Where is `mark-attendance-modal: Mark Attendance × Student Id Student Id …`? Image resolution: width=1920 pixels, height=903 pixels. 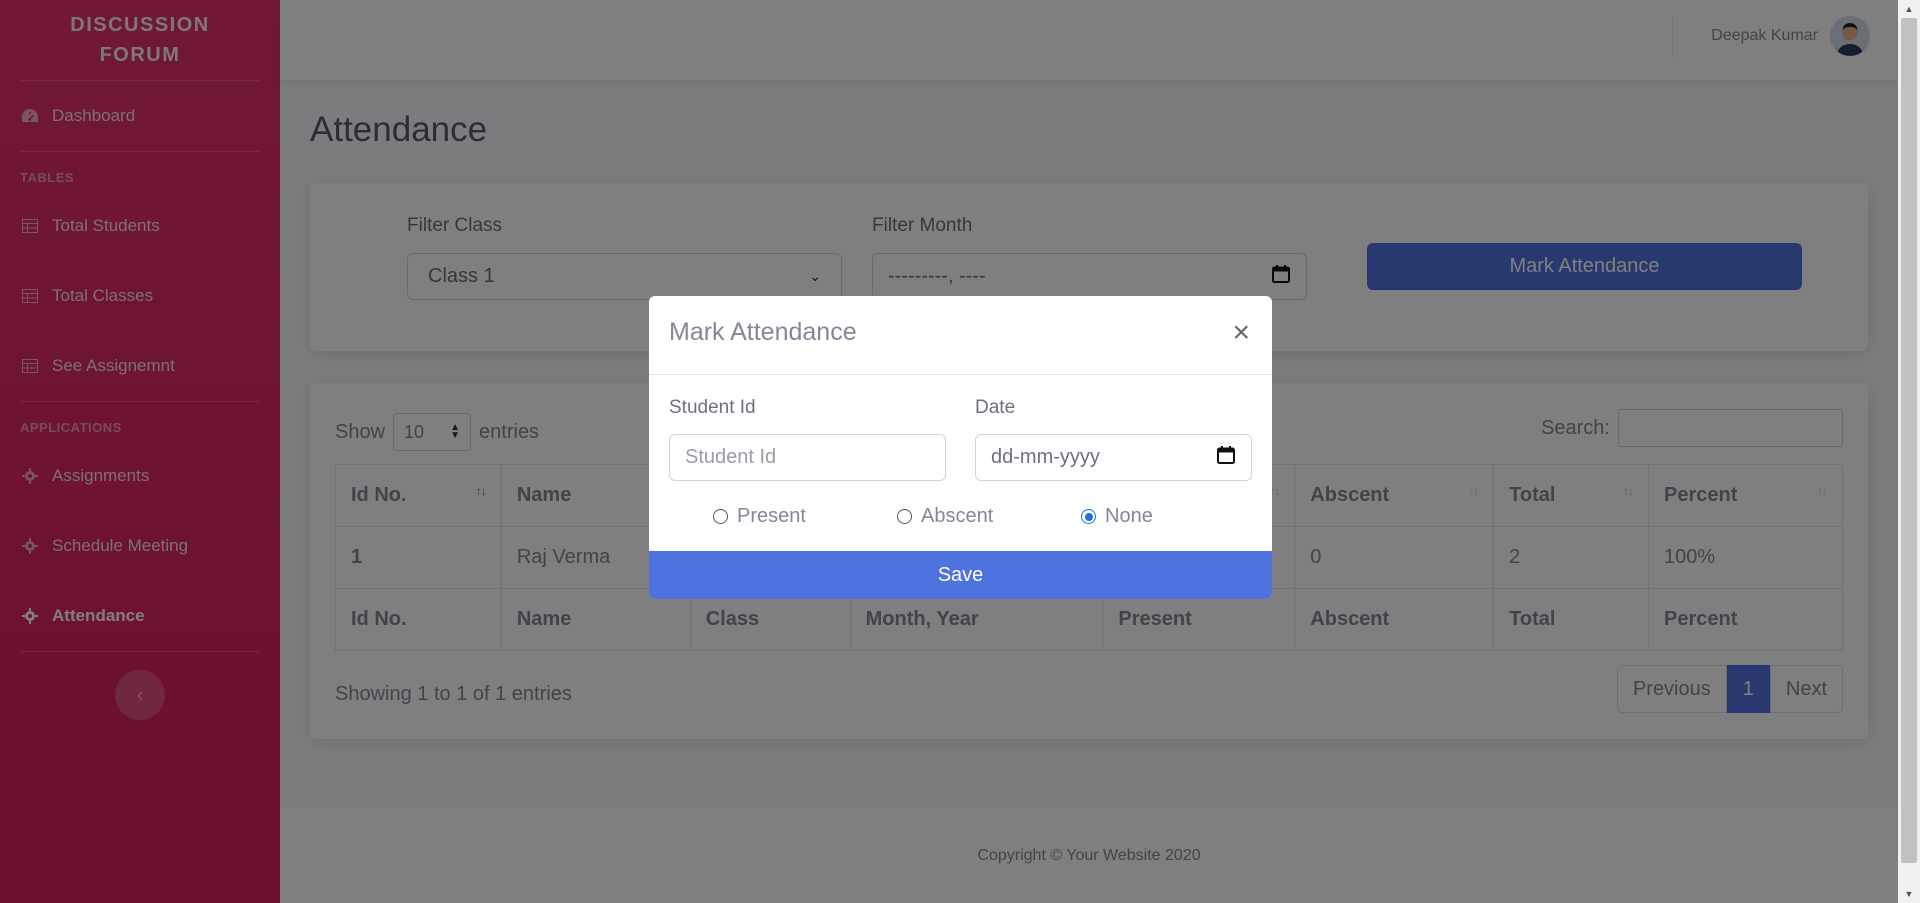 mark-attendance-modal: Mark Attendance × Student Id Student Id … is located at coordinates (960, 447).